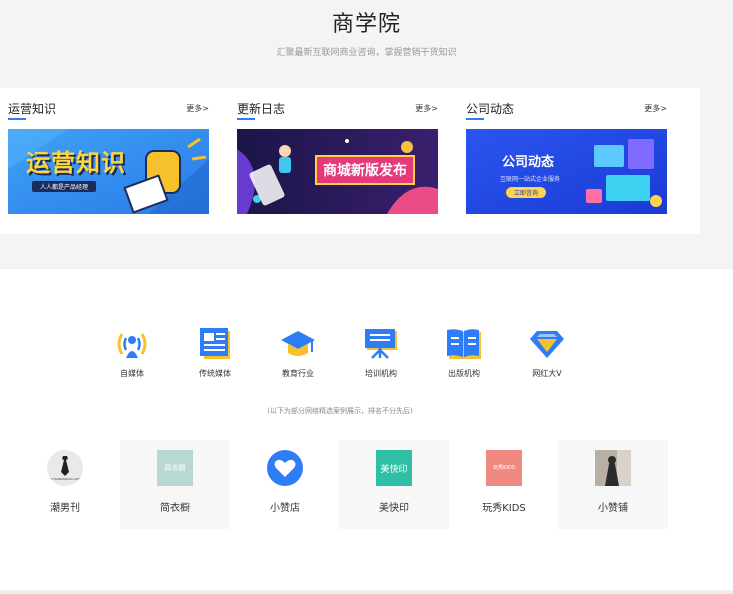 The height and width of the screenshot is (594, 733). I want to click on page-subtitle: 汇聚最新互联网商业咨询，掌握营销干货知识, so click(366, 53).